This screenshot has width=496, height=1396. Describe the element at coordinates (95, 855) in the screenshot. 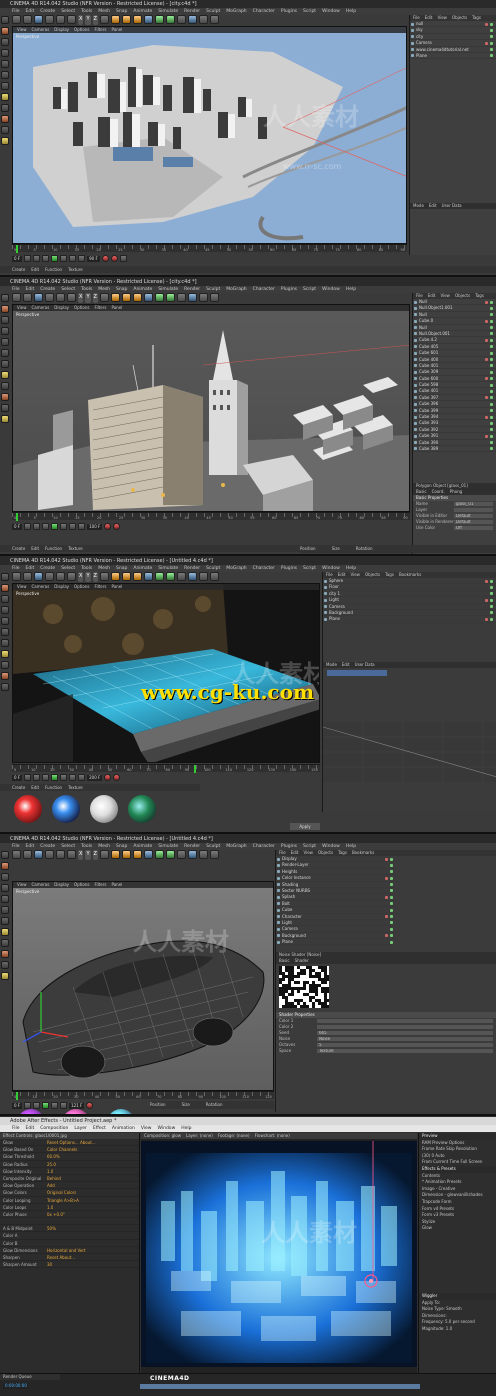

I see `z-axis-toggle: Z` at that location.